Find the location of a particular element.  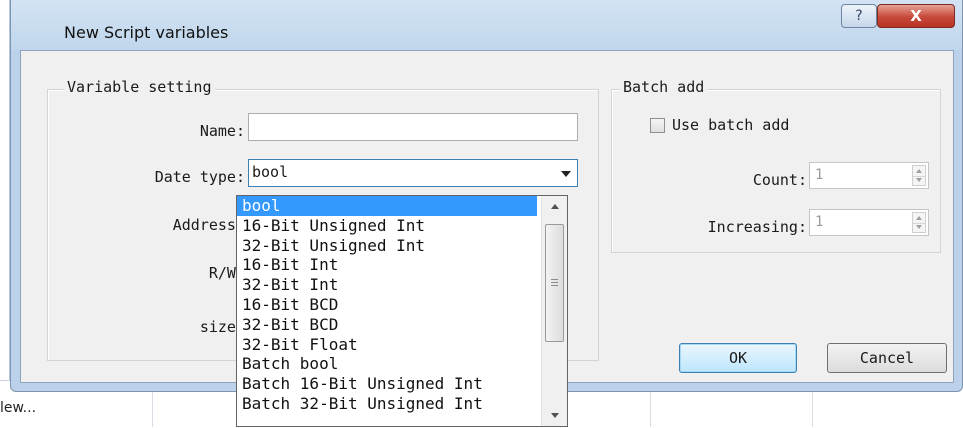

increasing-value: 1 is located at coordinates (819, 222).